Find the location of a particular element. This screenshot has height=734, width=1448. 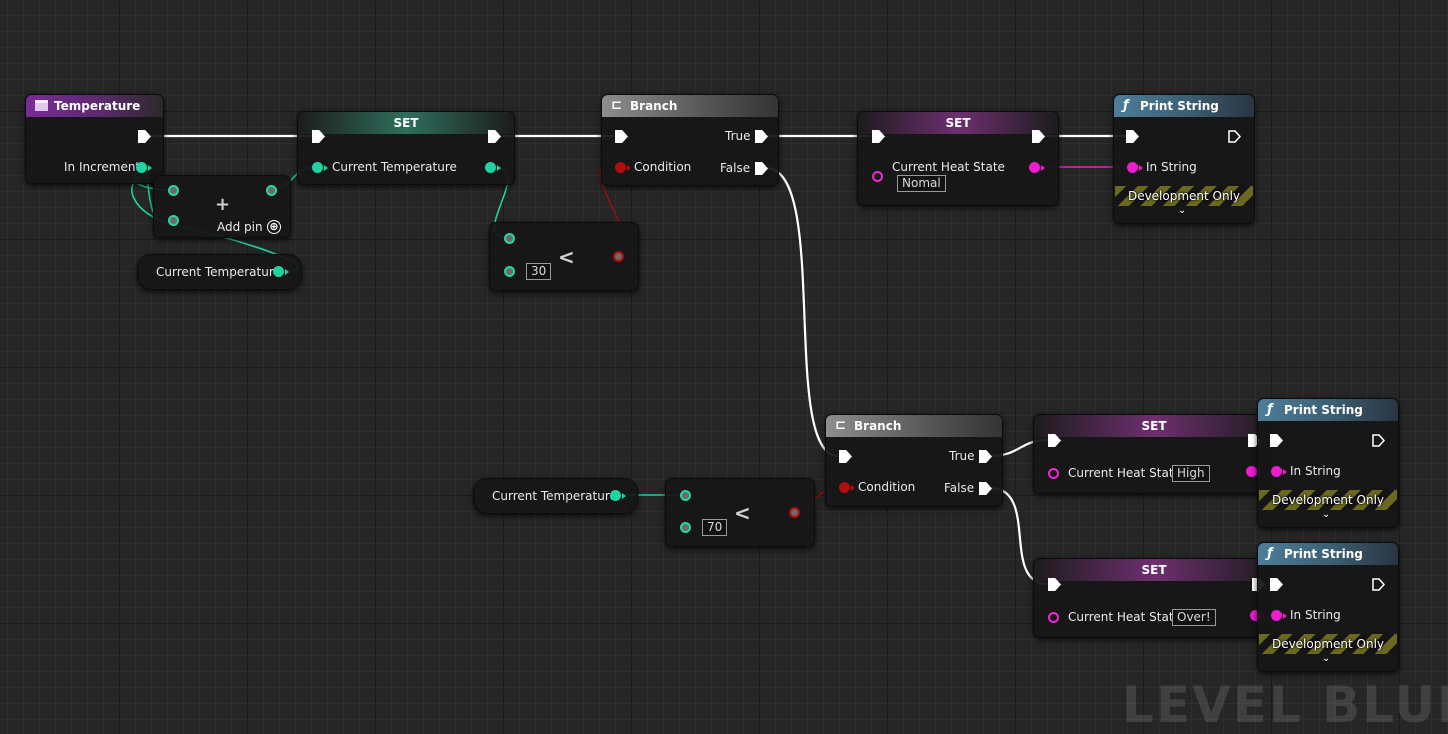

temperature-entry-node: Temperature In Increment is located at coordinates (94, 139).